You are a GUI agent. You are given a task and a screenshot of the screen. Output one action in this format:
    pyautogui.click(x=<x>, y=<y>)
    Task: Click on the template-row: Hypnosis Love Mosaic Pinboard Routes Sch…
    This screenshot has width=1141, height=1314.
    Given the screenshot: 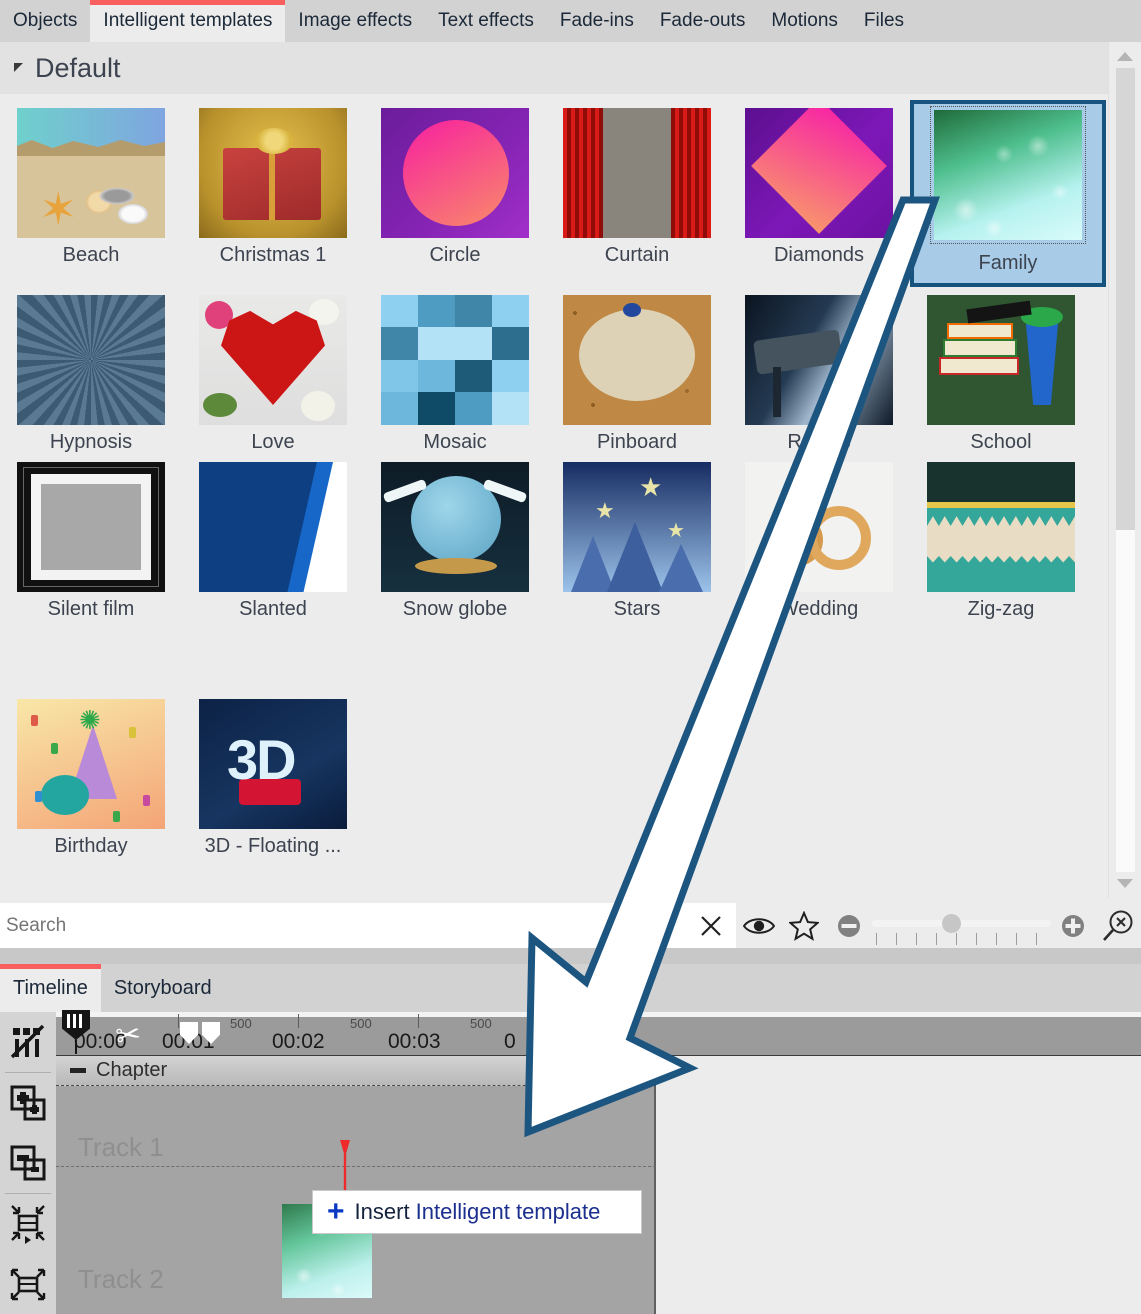 What is the action you would take?
    pyautogui.click(x=554, y=374)
    